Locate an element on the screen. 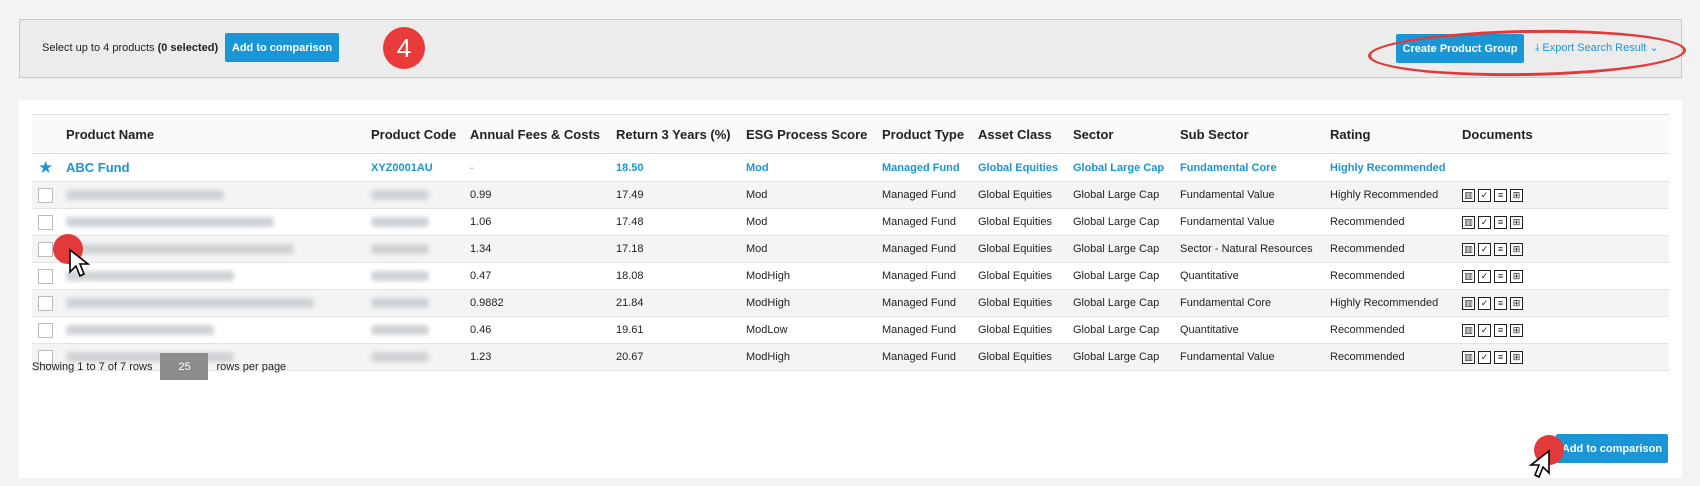  add-to-comparison-button: Add to comparison is located at coordinates (282, 47).